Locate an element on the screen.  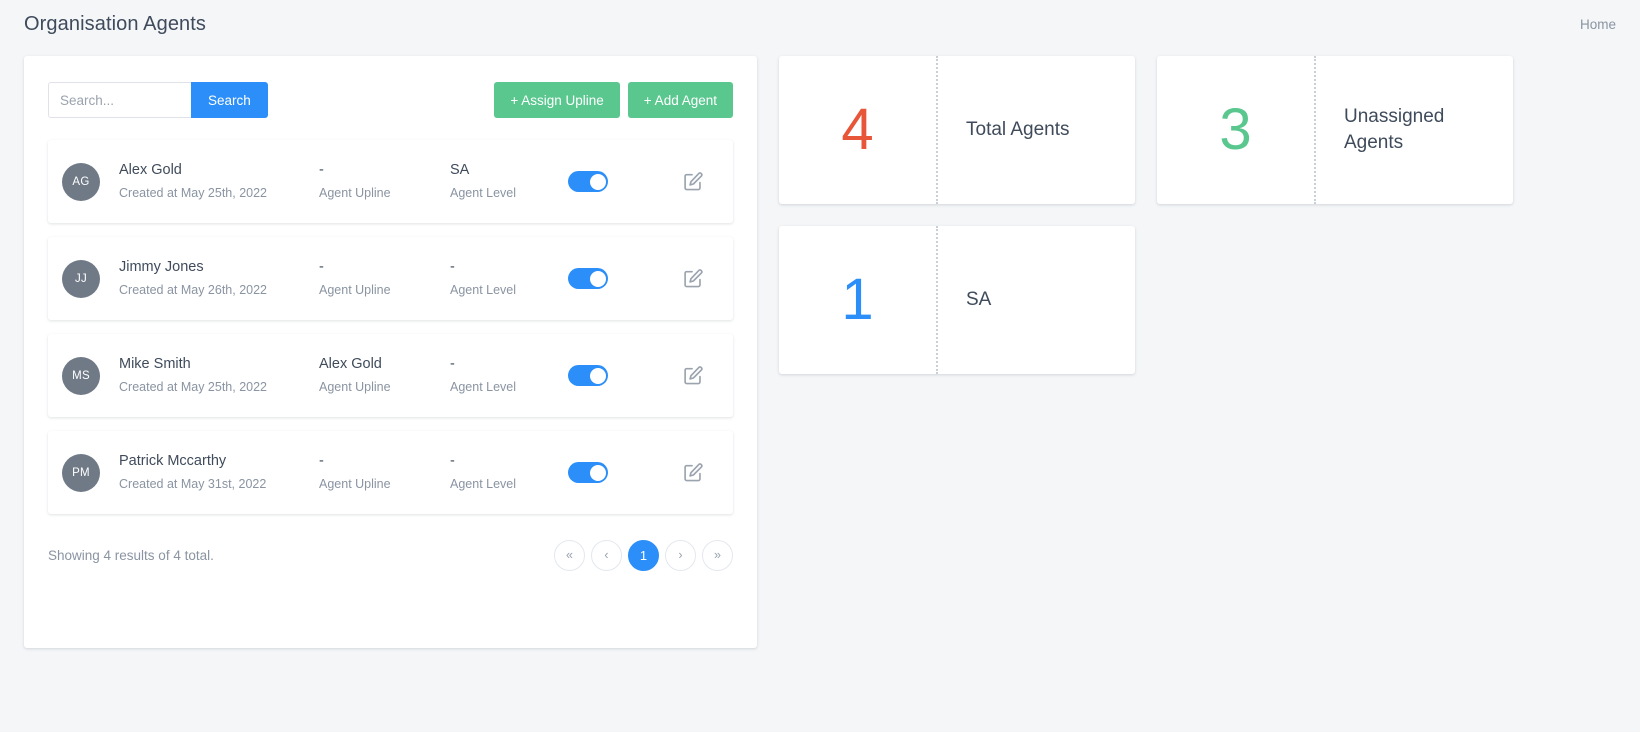
pagination: « ‹ 1 › » is located at coordinates (643, 555).